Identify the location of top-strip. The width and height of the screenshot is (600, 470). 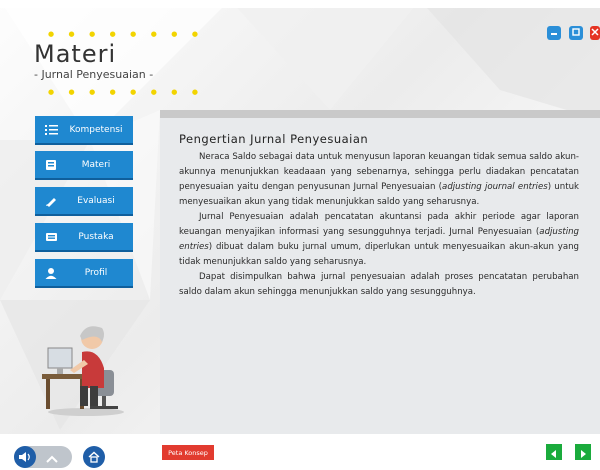
(300, 4).